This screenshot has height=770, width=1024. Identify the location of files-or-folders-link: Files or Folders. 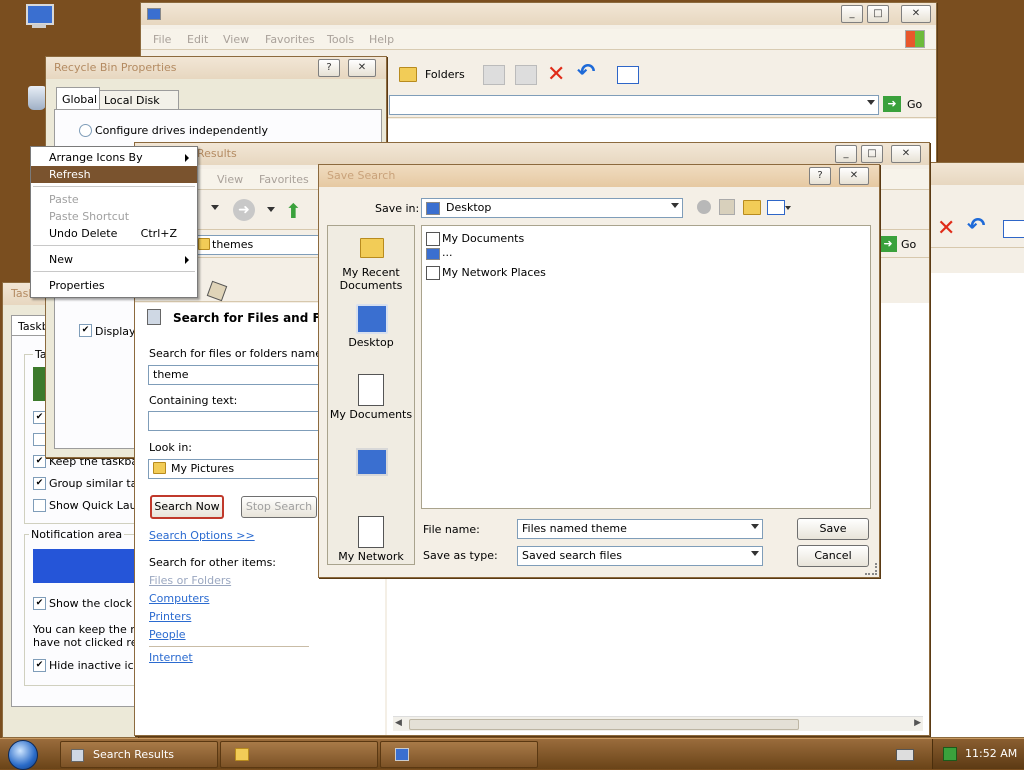
(190, 580).